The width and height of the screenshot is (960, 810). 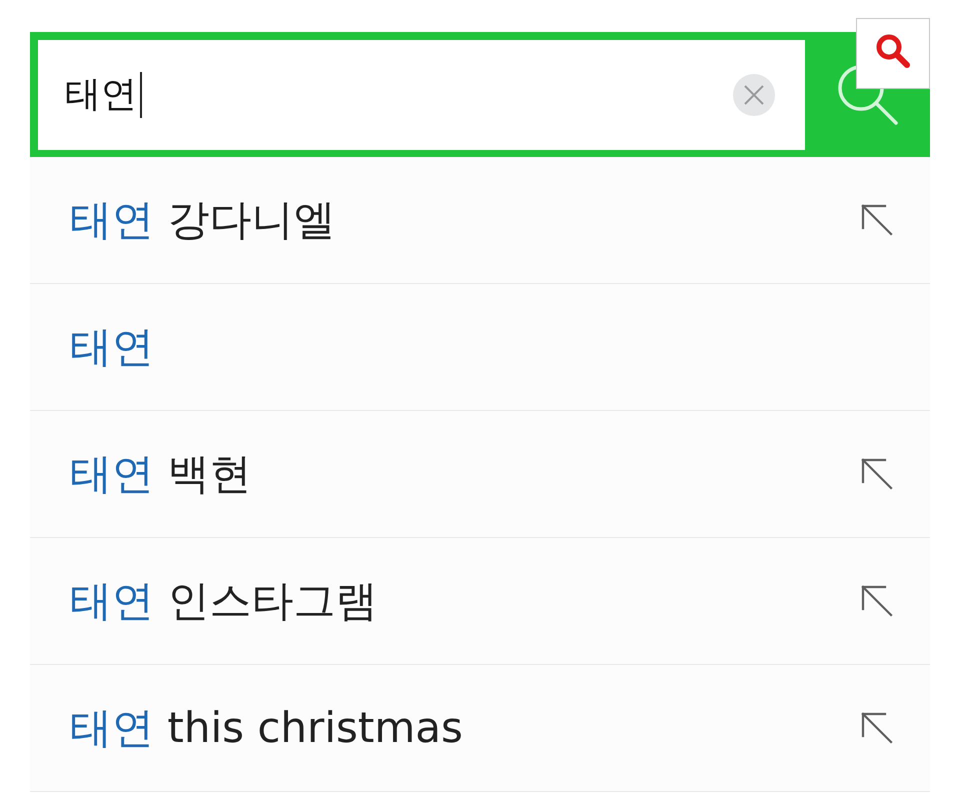 I want to click on suggestion-text: 태연, so click(x=112, y=347).